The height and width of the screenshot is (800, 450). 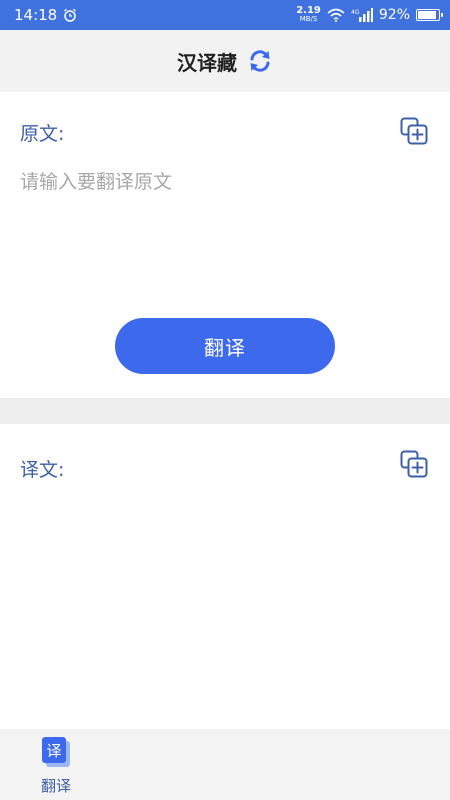 What do you see at coordinates (225, 764) in the screenshot?
I see `bottom-nav: 译 翻译` at bounding box center [225, 764].